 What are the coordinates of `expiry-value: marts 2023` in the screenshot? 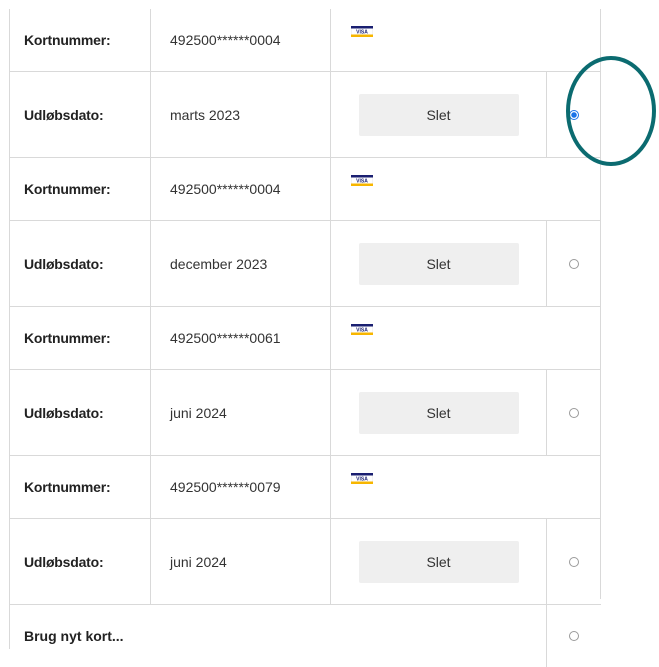 It's located at (241, 114).